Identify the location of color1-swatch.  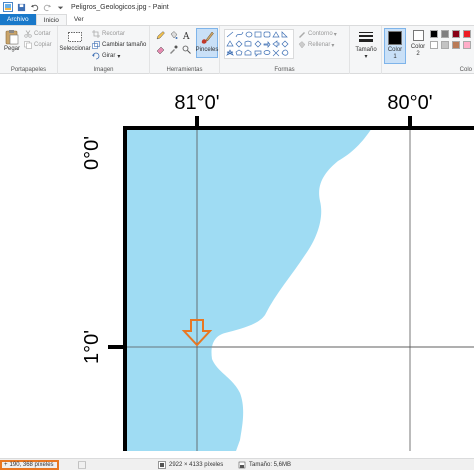
(395, 38).